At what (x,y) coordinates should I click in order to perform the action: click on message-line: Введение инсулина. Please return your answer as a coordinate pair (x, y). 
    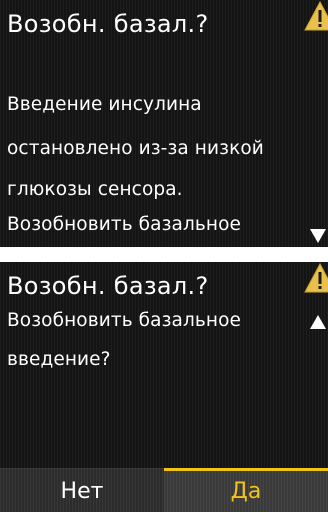
    Looking at the image, I should click on (104, 104).